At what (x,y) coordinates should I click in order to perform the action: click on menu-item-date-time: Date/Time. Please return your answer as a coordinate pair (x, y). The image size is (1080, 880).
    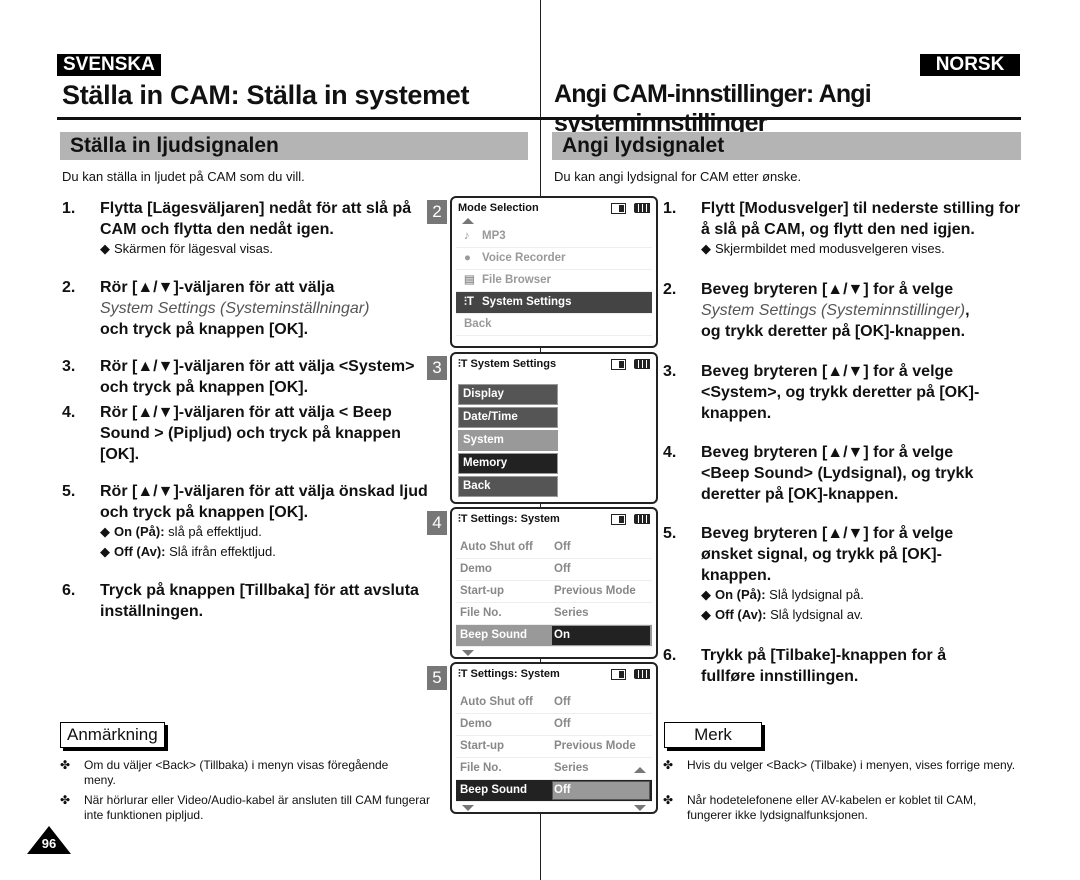
    Looking at the image, I should click on (508, 417).